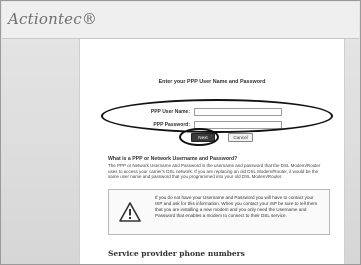 The image size is (361, 265). I want to click on user-name-label: PPP User Name:, so click(170, 112).